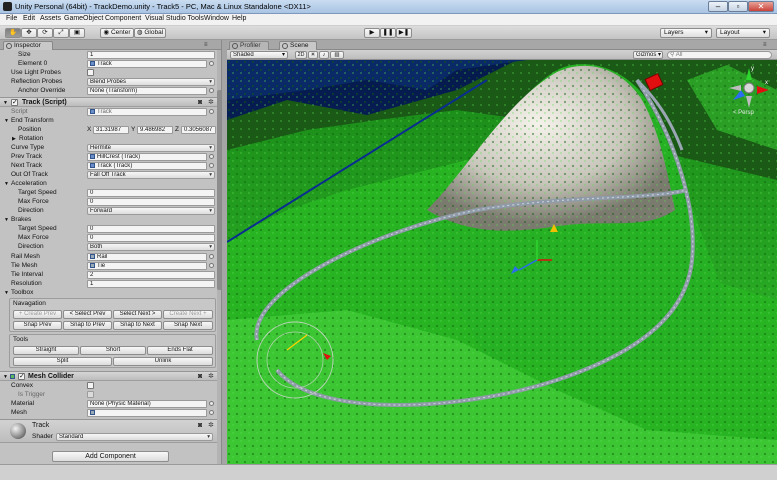 The image size is (777, 480). What do you see at coordinates (110, 120) in the screenshot?
I see `end-transform-row: ▼ End Transform` at bounding box center [110, 120].